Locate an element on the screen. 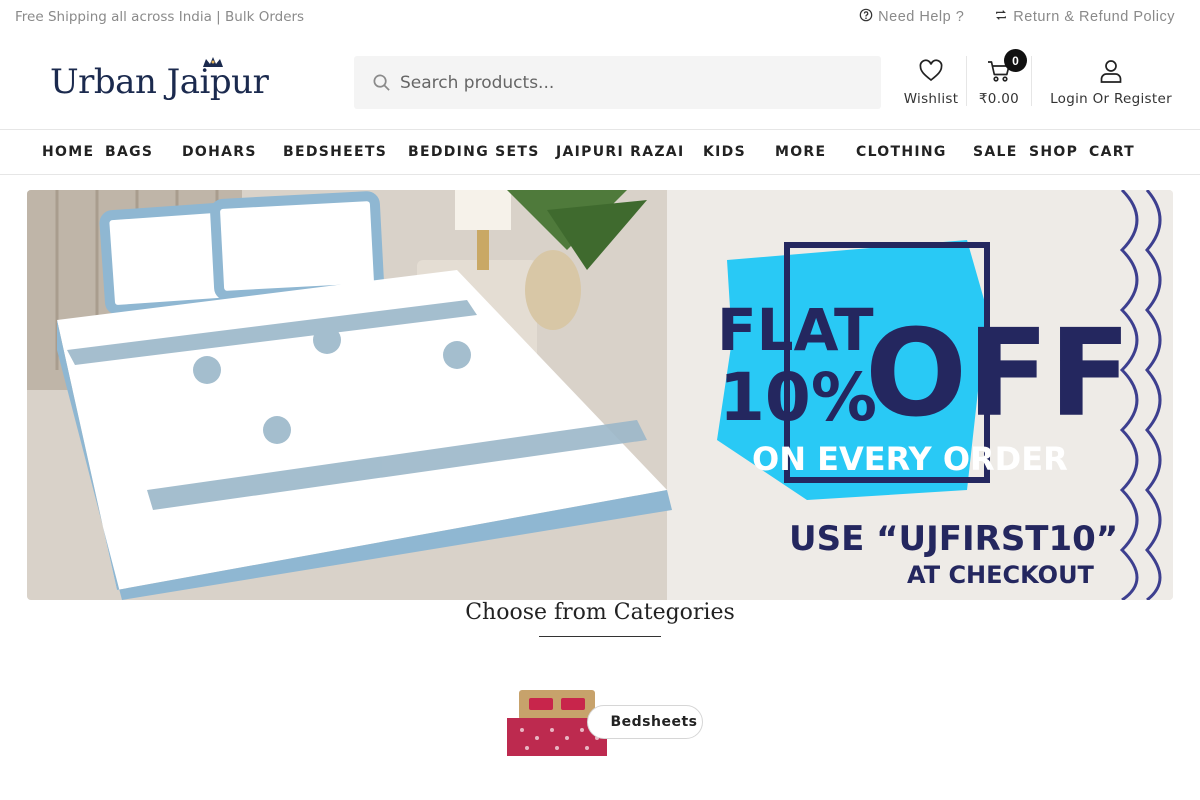 The height and width of the screenshot is (800, 1200). logo: Urban Jaipur is located at coordinates (159, 82).